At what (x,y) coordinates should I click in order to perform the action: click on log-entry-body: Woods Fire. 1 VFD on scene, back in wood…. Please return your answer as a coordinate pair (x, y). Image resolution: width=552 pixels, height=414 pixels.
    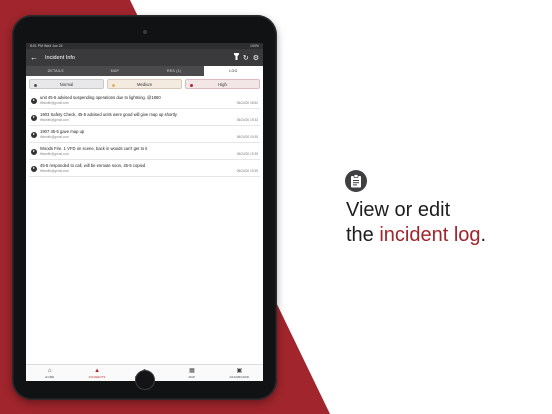
    Looking at the image, I should click on (150, 151).